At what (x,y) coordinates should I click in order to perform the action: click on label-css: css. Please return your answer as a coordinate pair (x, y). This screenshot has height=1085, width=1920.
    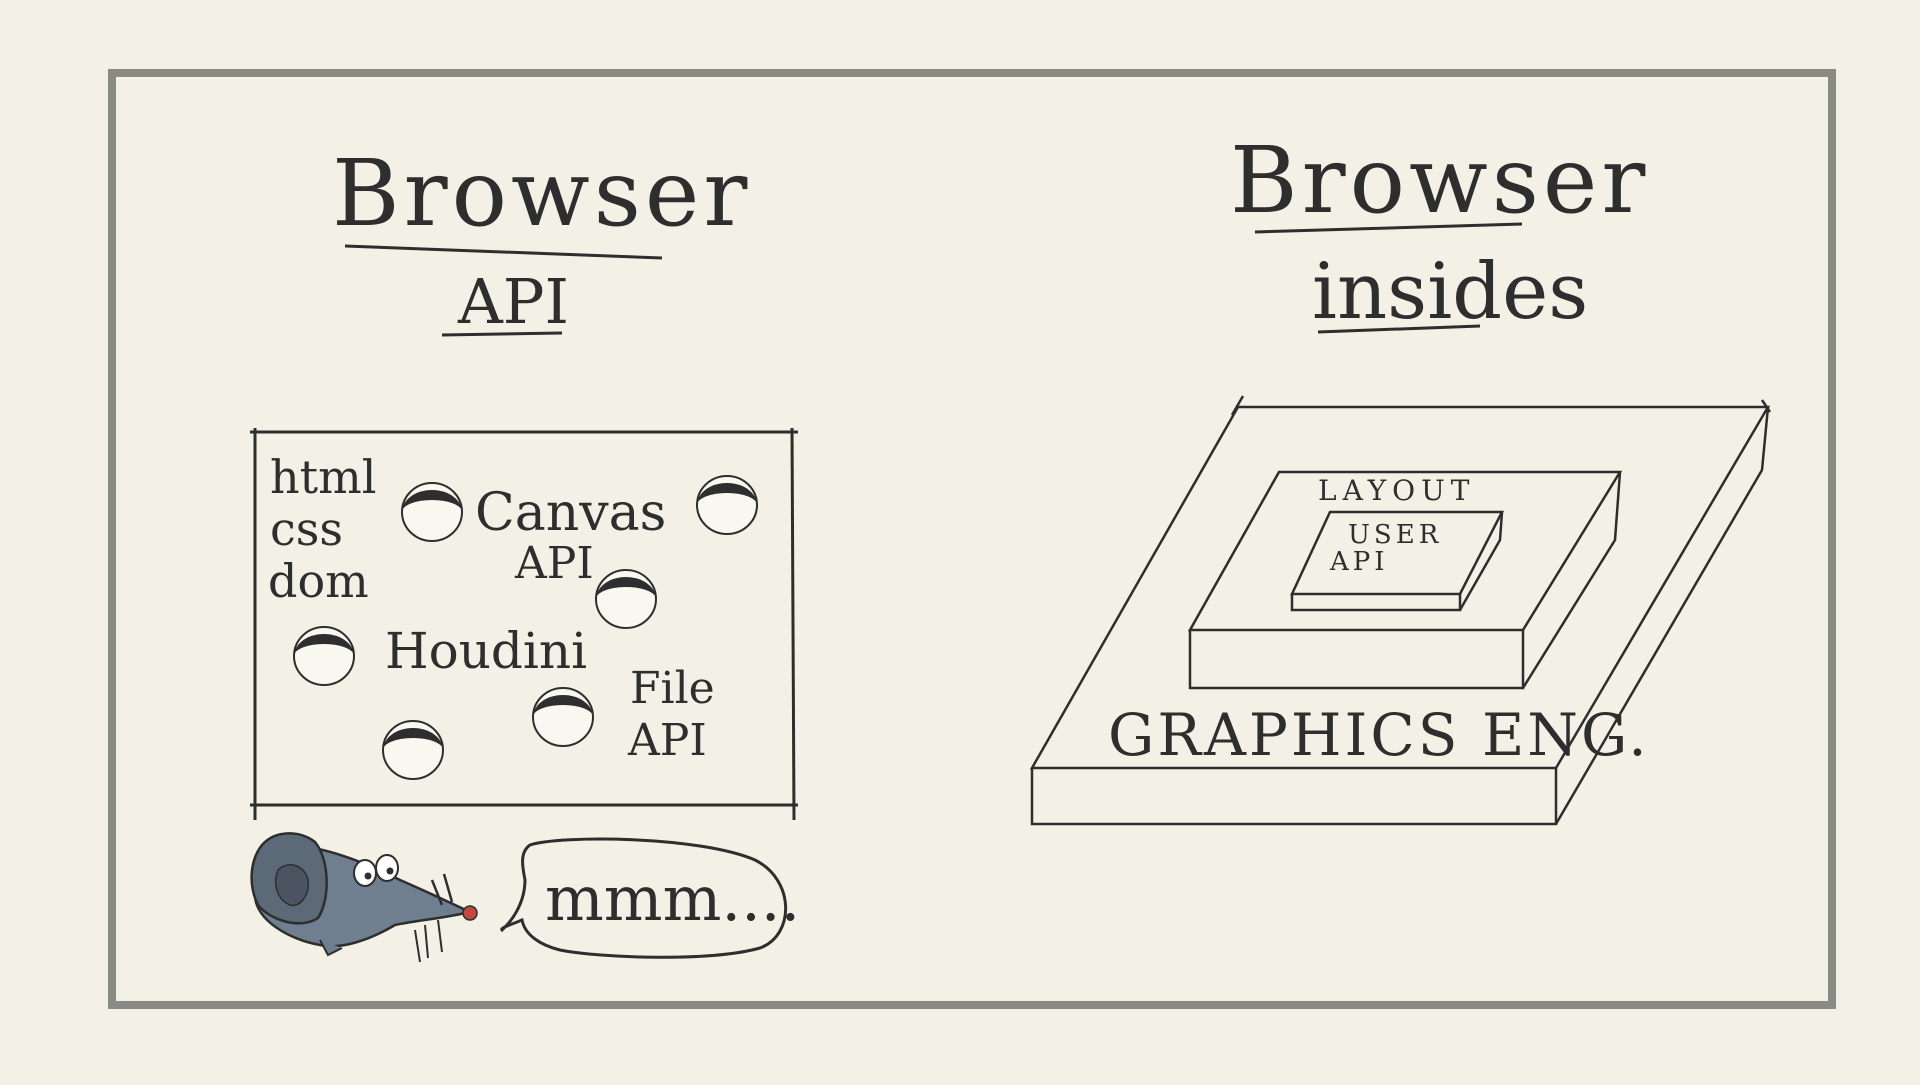
    Looking at the image, I should click on (306, 529).